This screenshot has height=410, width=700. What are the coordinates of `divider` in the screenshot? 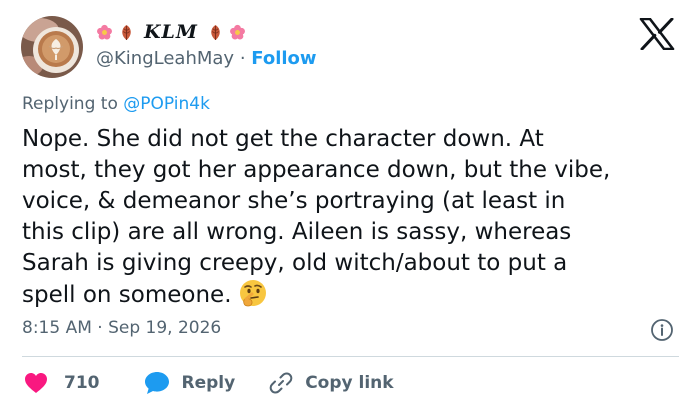 It's located at (350, 356).